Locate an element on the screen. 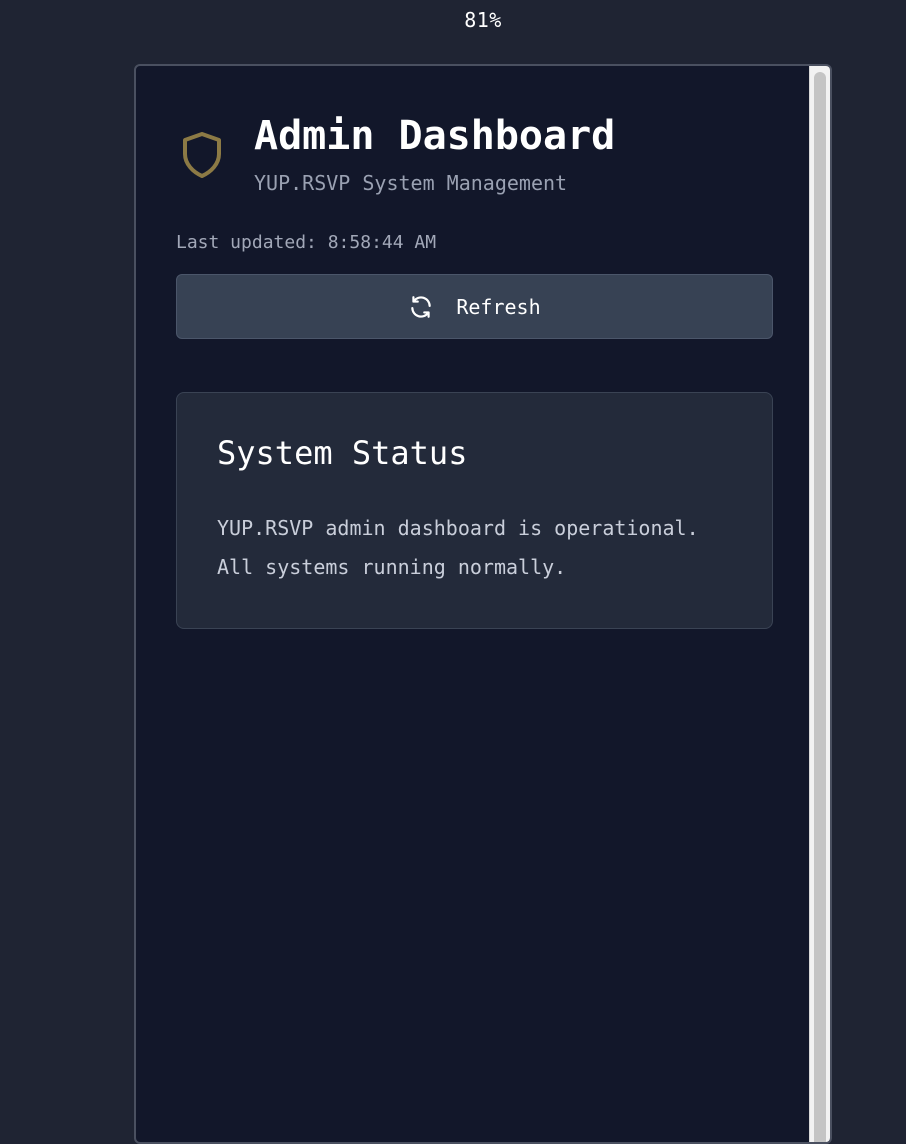 The width and height of the screenshot is (906, 1144). page-title: Admin Dashboard is located at coordinates (435, 136).